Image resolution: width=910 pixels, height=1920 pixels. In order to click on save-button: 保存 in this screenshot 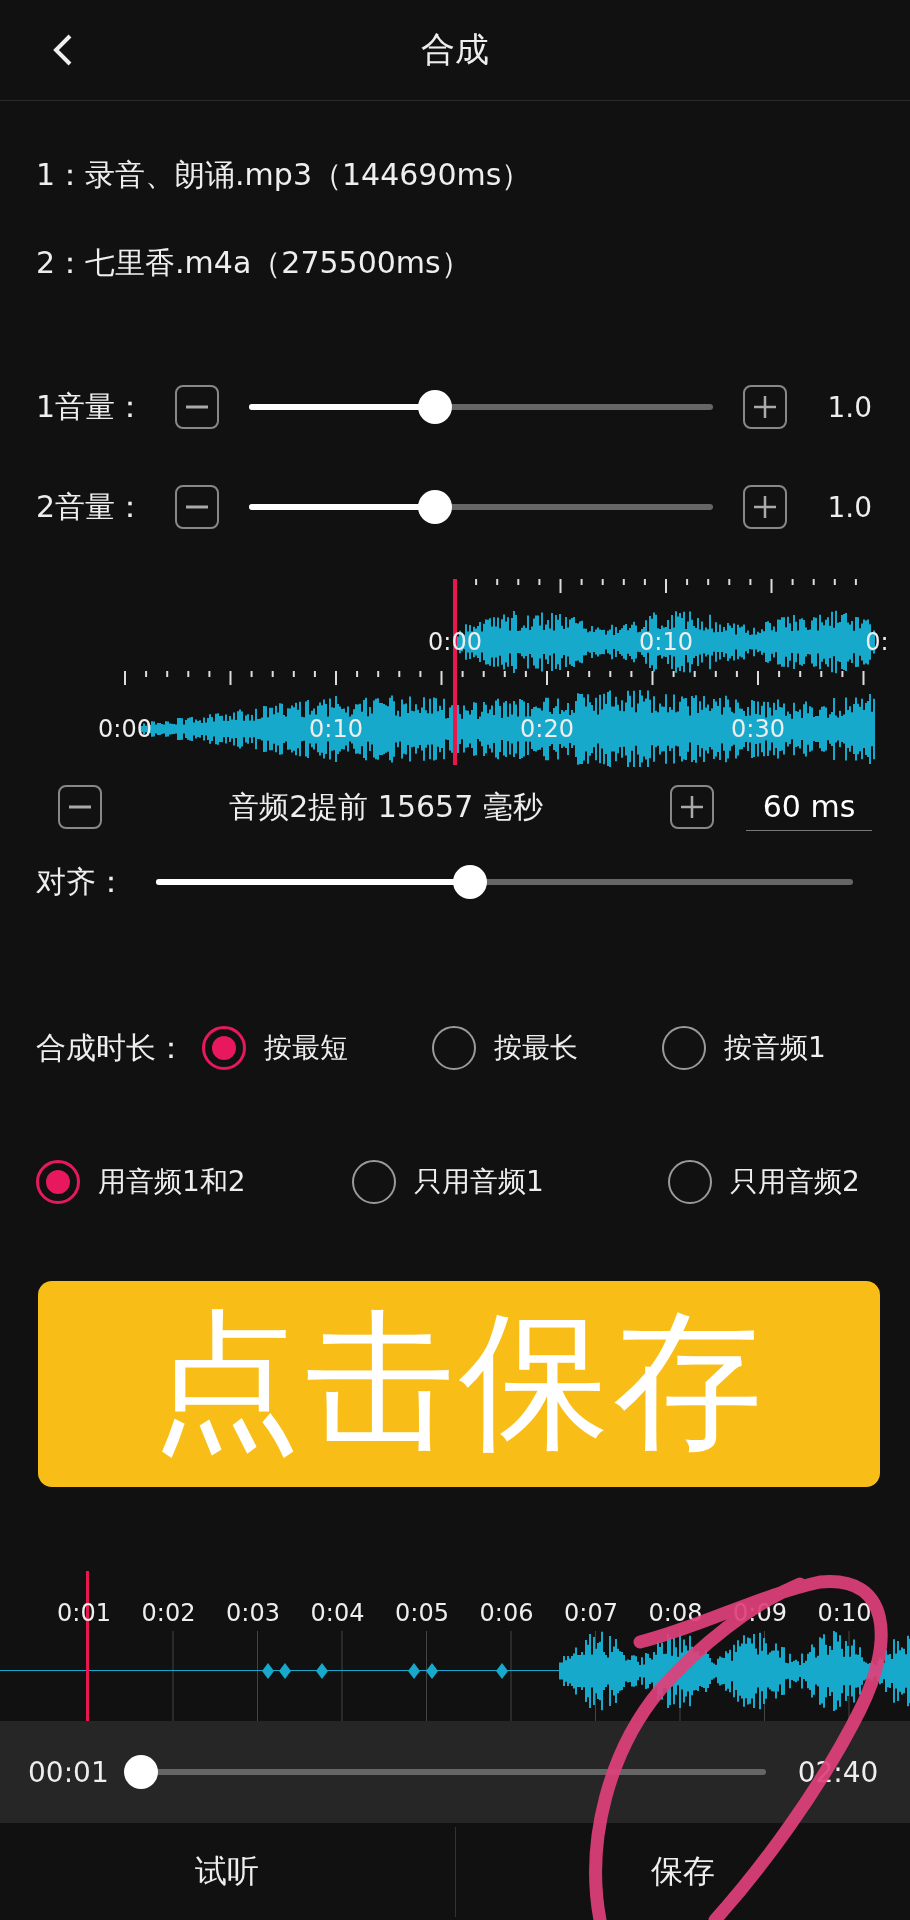, I will do `click(682, 1871)`.